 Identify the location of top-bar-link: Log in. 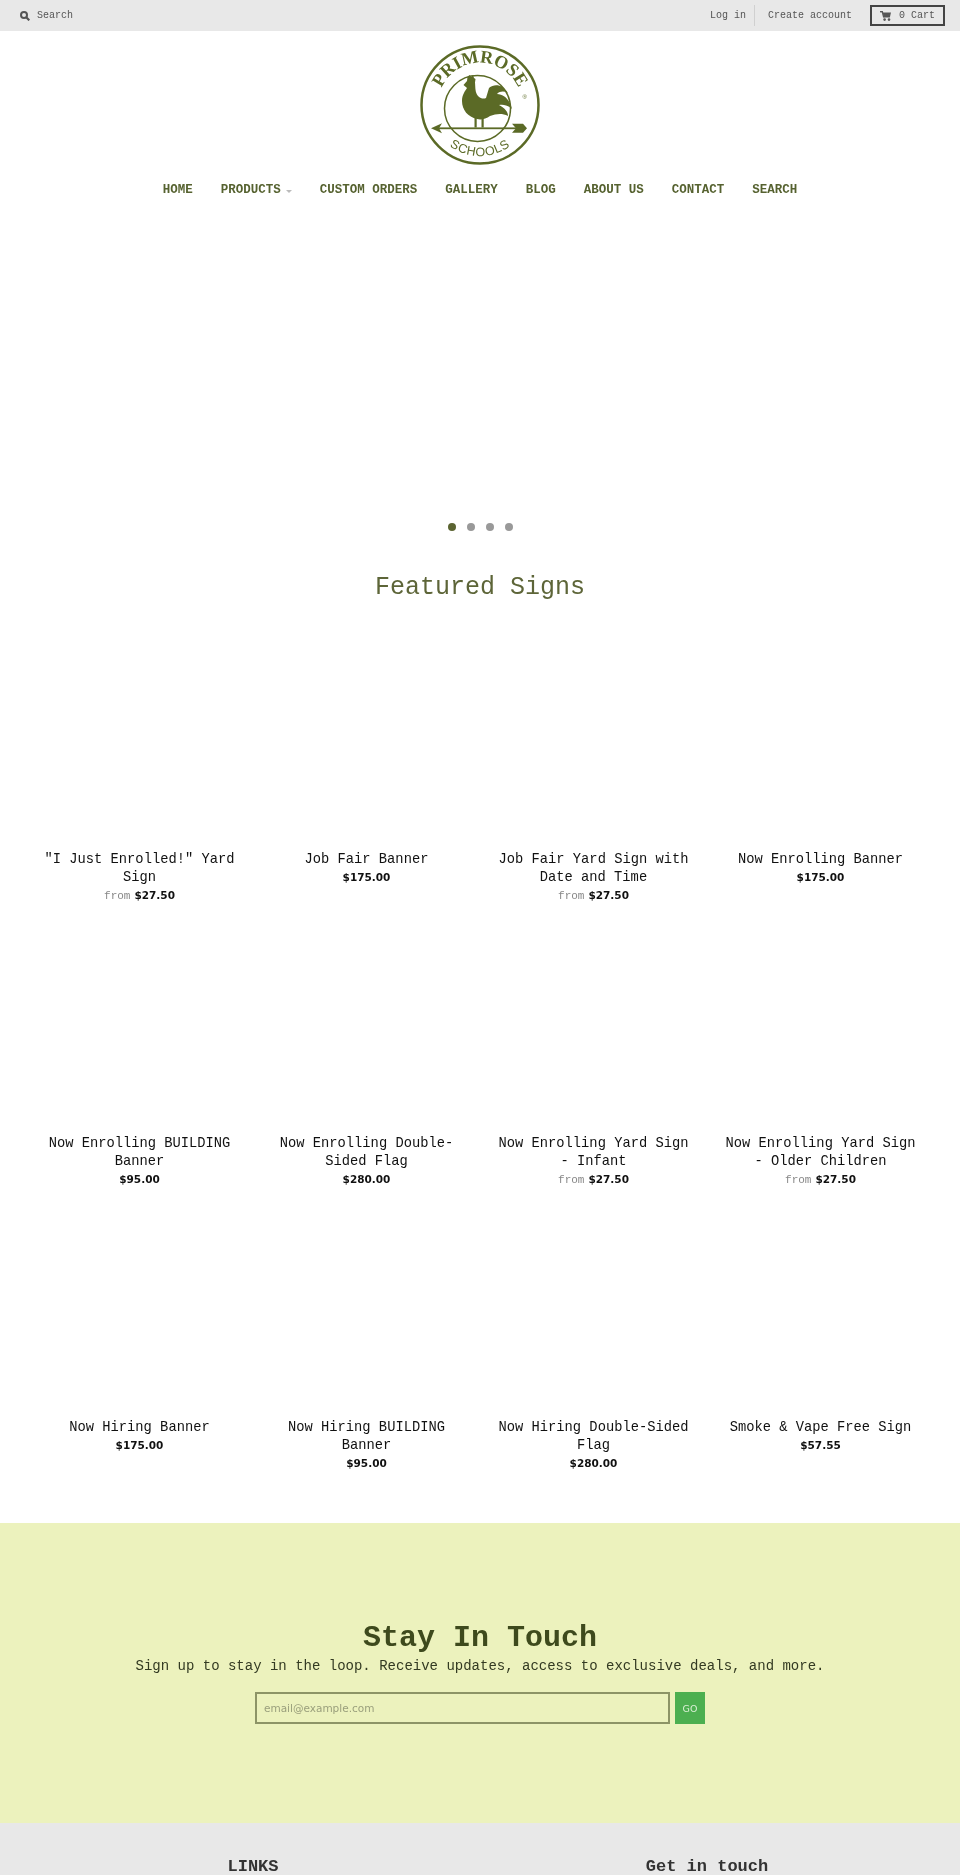
(727, 15).